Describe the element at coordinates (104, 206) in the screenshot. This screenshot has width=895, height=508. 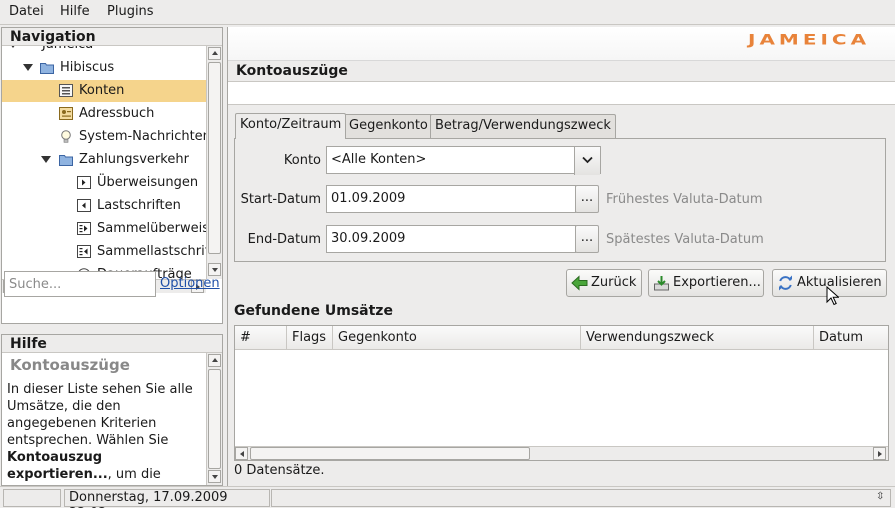
I see `tree-item-lastschriften: Lastschriften` at that location.